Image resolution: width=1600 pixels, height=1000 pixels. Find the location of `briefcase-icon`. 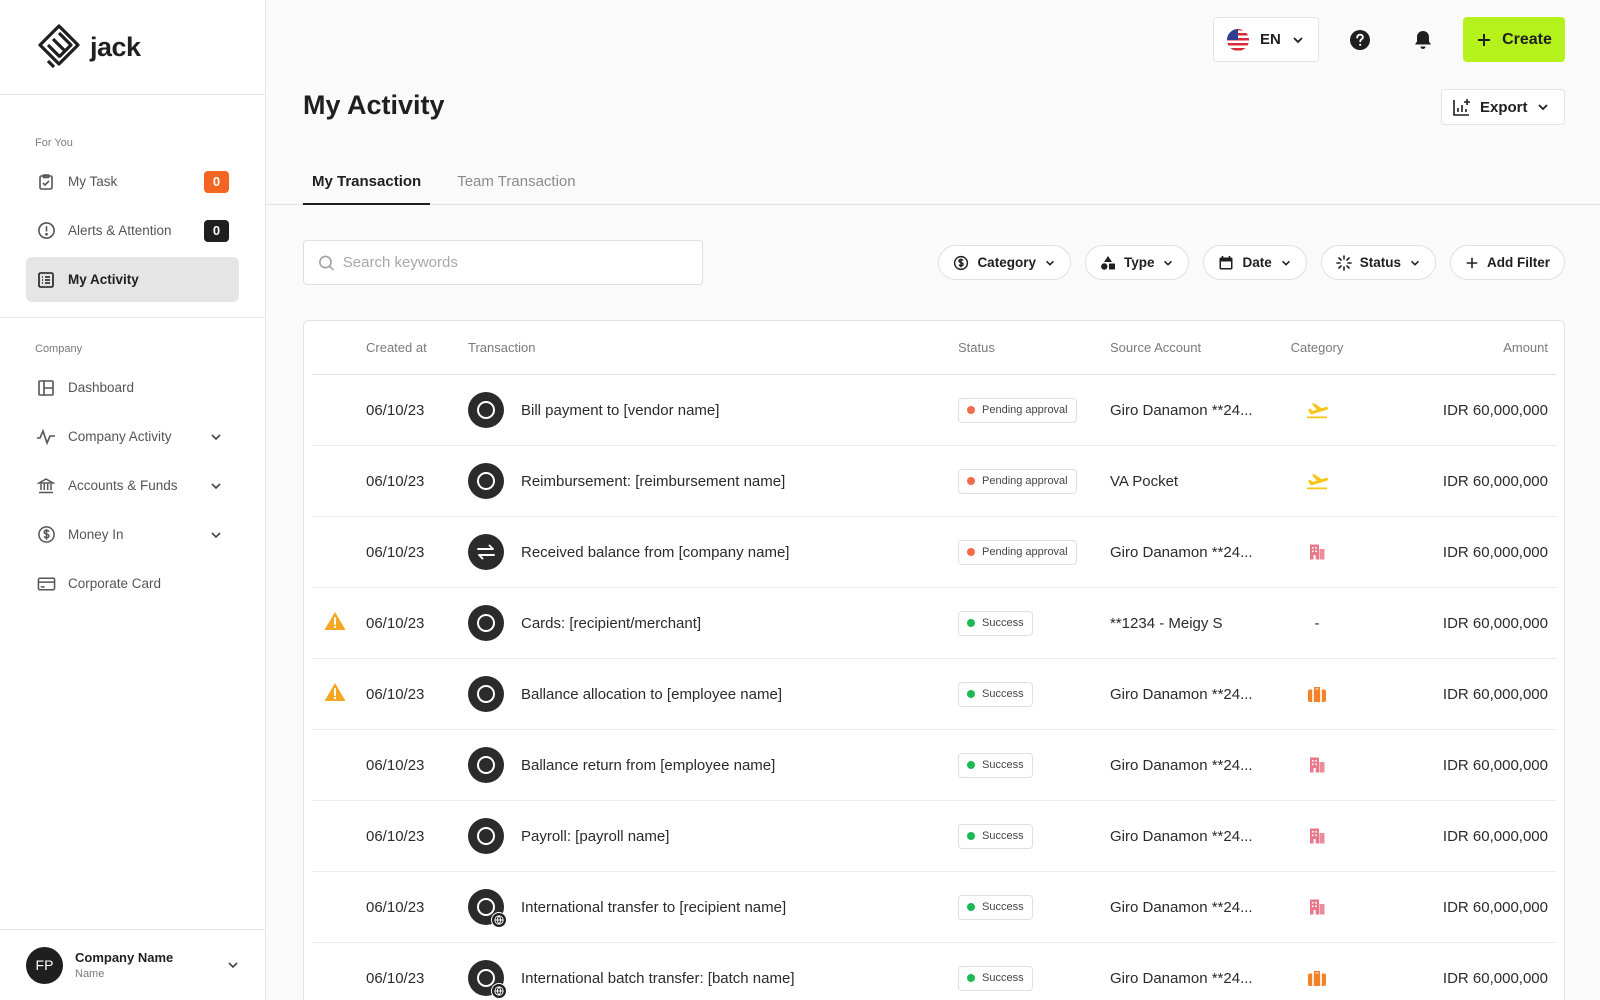

briefcase-icon is located at coordinates (1317, 694).